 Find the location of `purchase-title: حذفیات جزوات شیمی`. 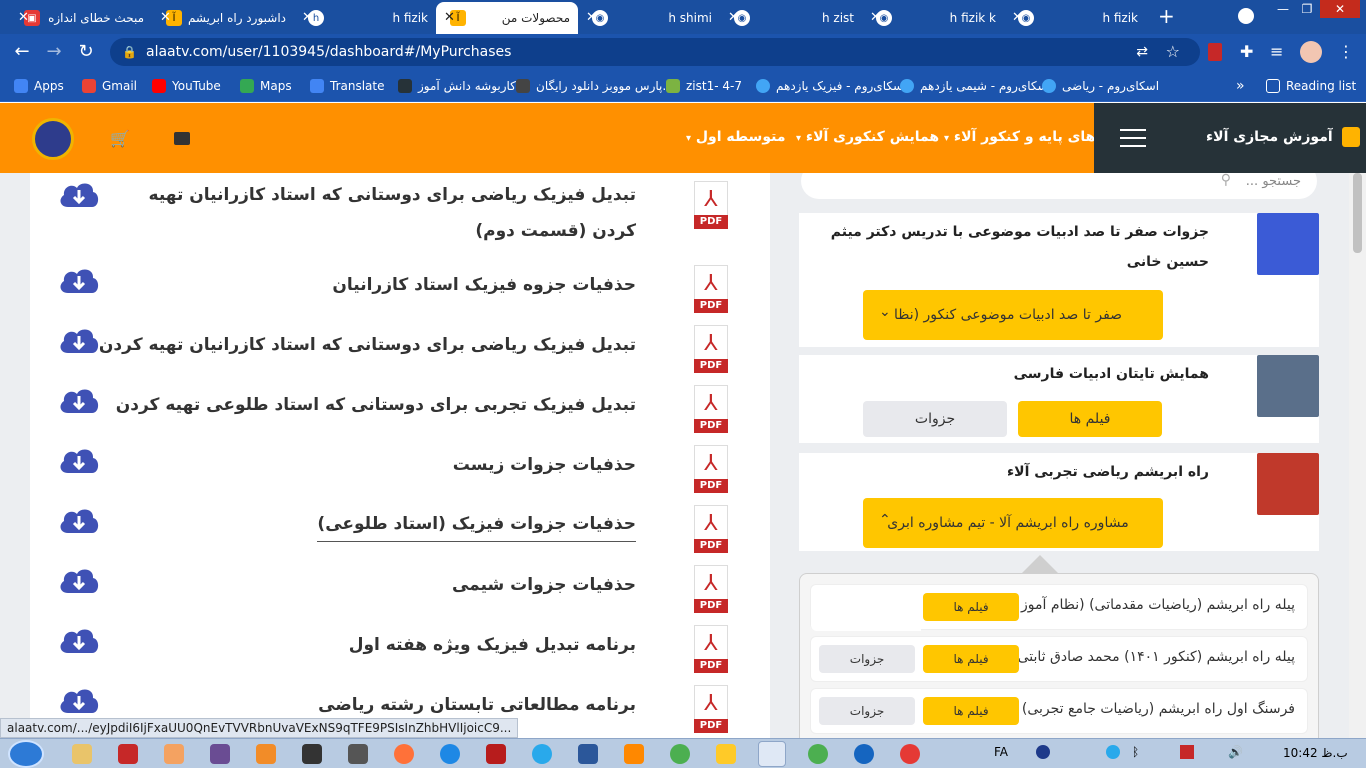

purchase-title: حذفیات جزوات شیمی is located at coordinates (544, 585).